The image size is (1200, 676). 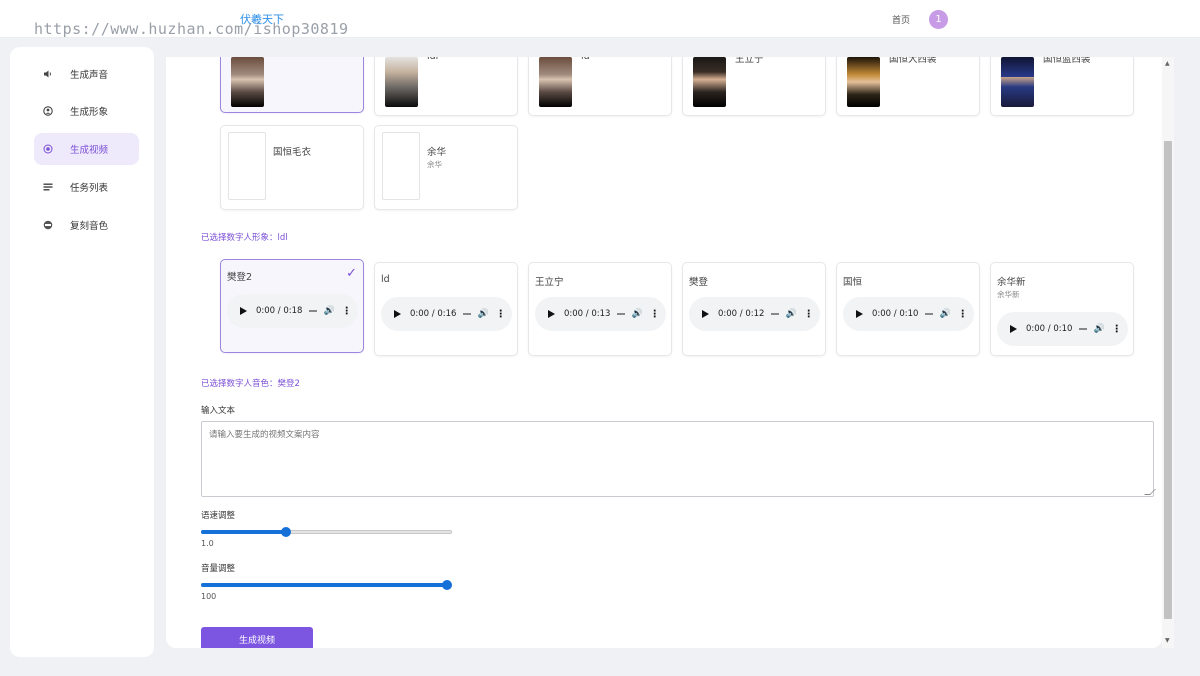 I want to click on audio-time: 0:00 / 0:12, so click(x=741, y=314).